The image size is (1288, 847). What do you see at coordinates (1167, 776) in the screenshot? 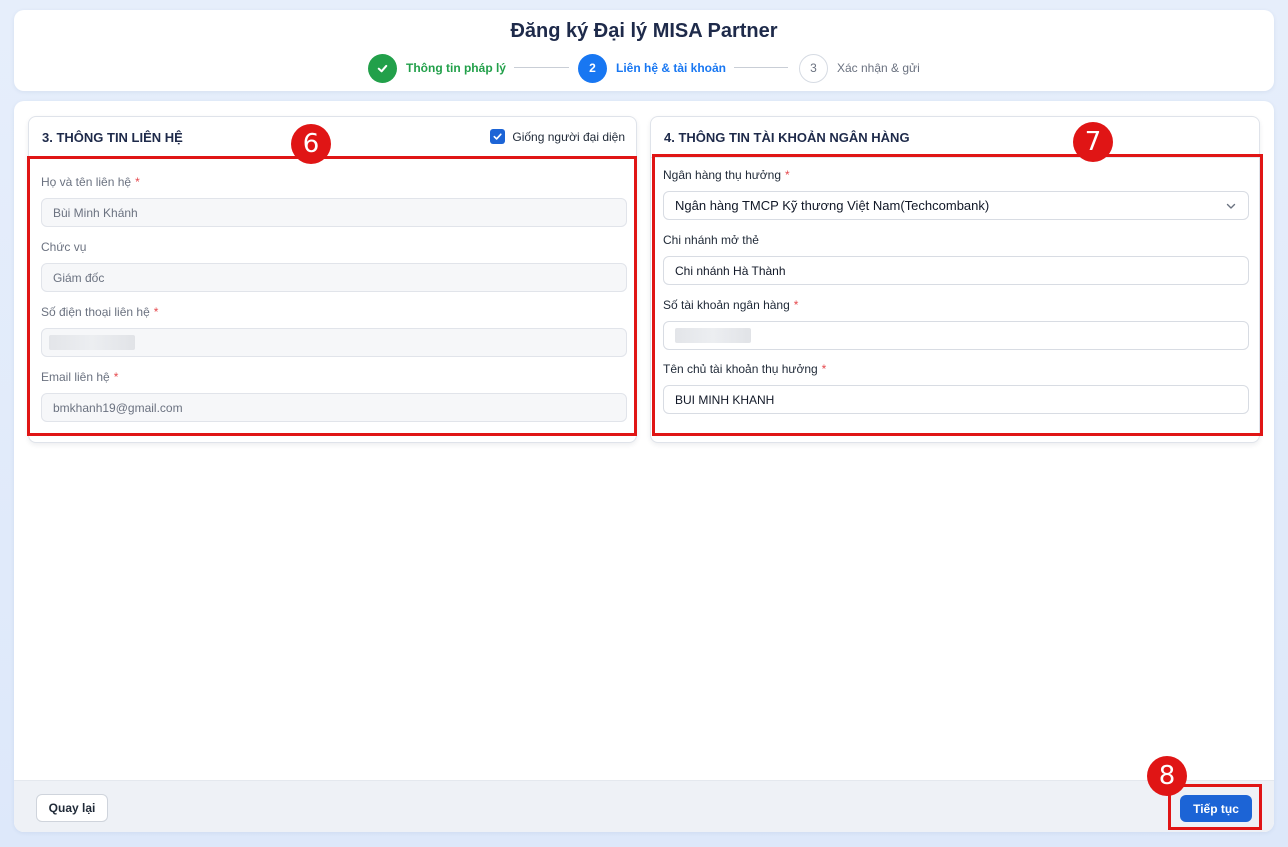
I see `annotation-badge-8: 8` at bounding box center [1167, 776].